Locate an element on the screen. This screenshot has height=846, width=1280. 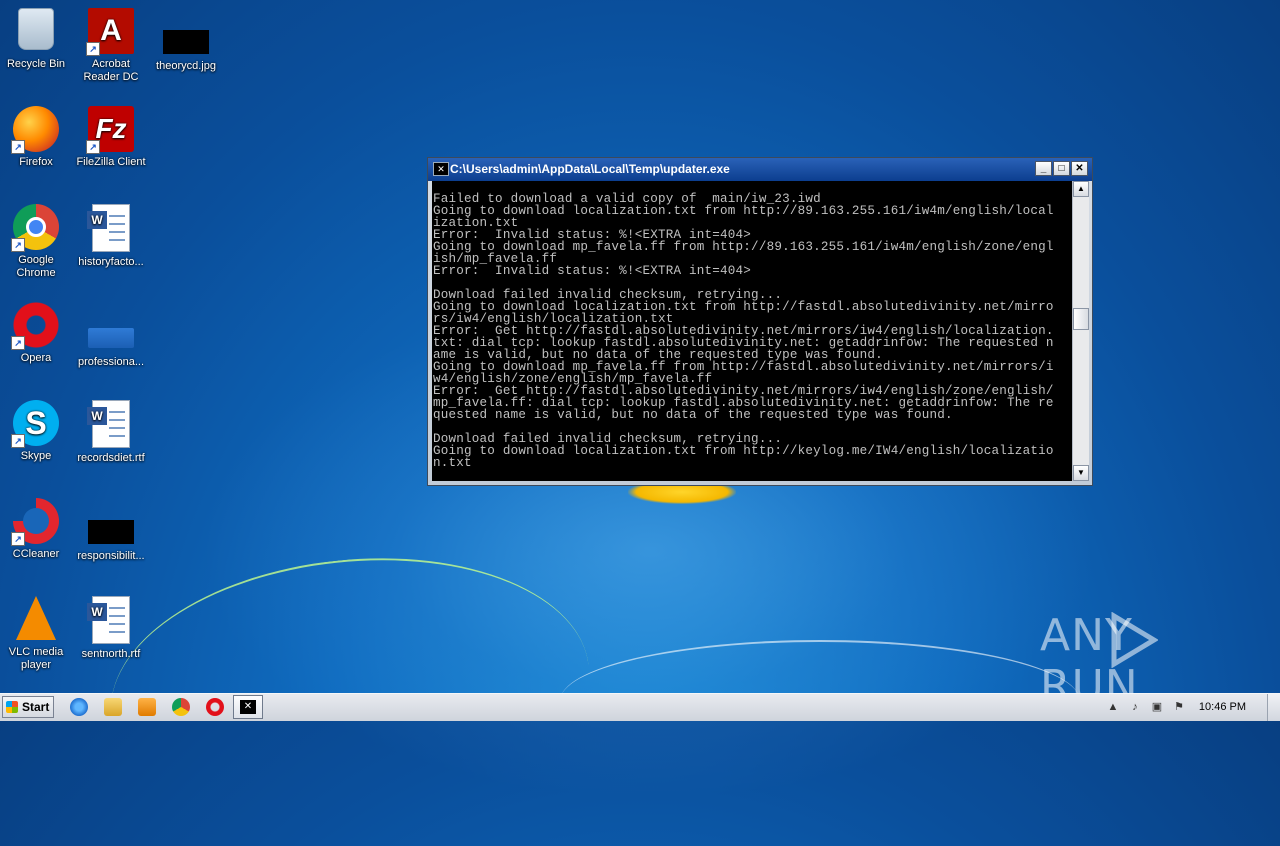
console-line: Error: Invalid status: %!<EXTRA int=404> is located at coordinates (592, 271).